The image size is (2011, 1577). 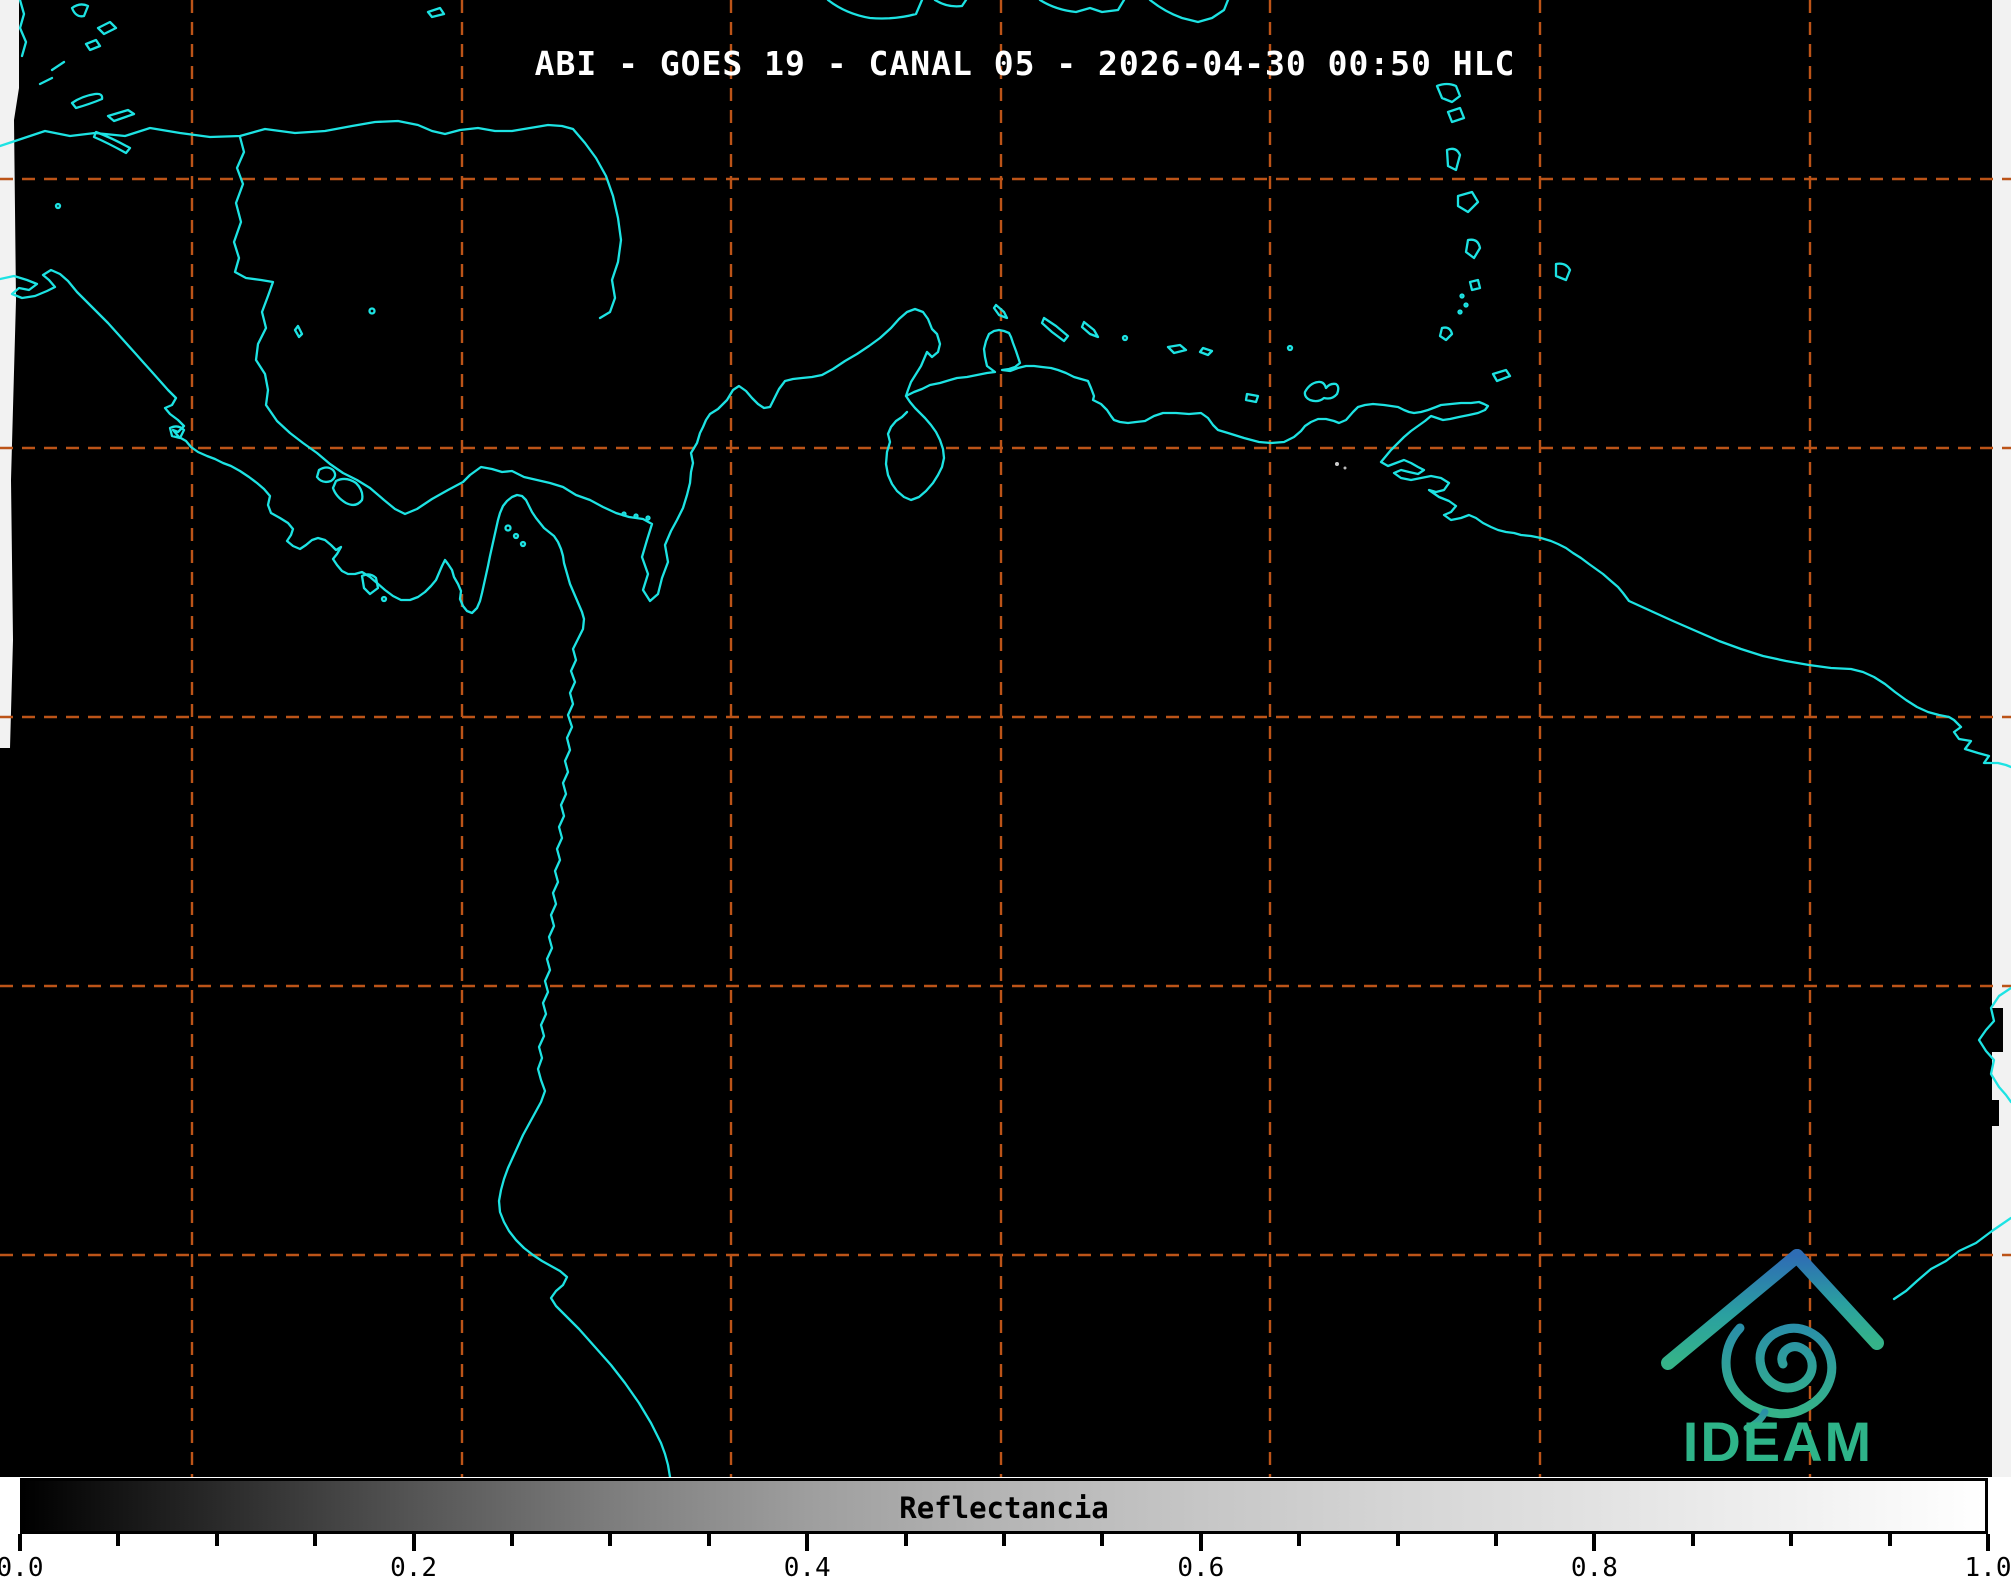 What do you see at coordinates (807, 1565) in the screenshot?
I see `colorbar-tick-label: 0.4` at bounding box center [807, 1565].